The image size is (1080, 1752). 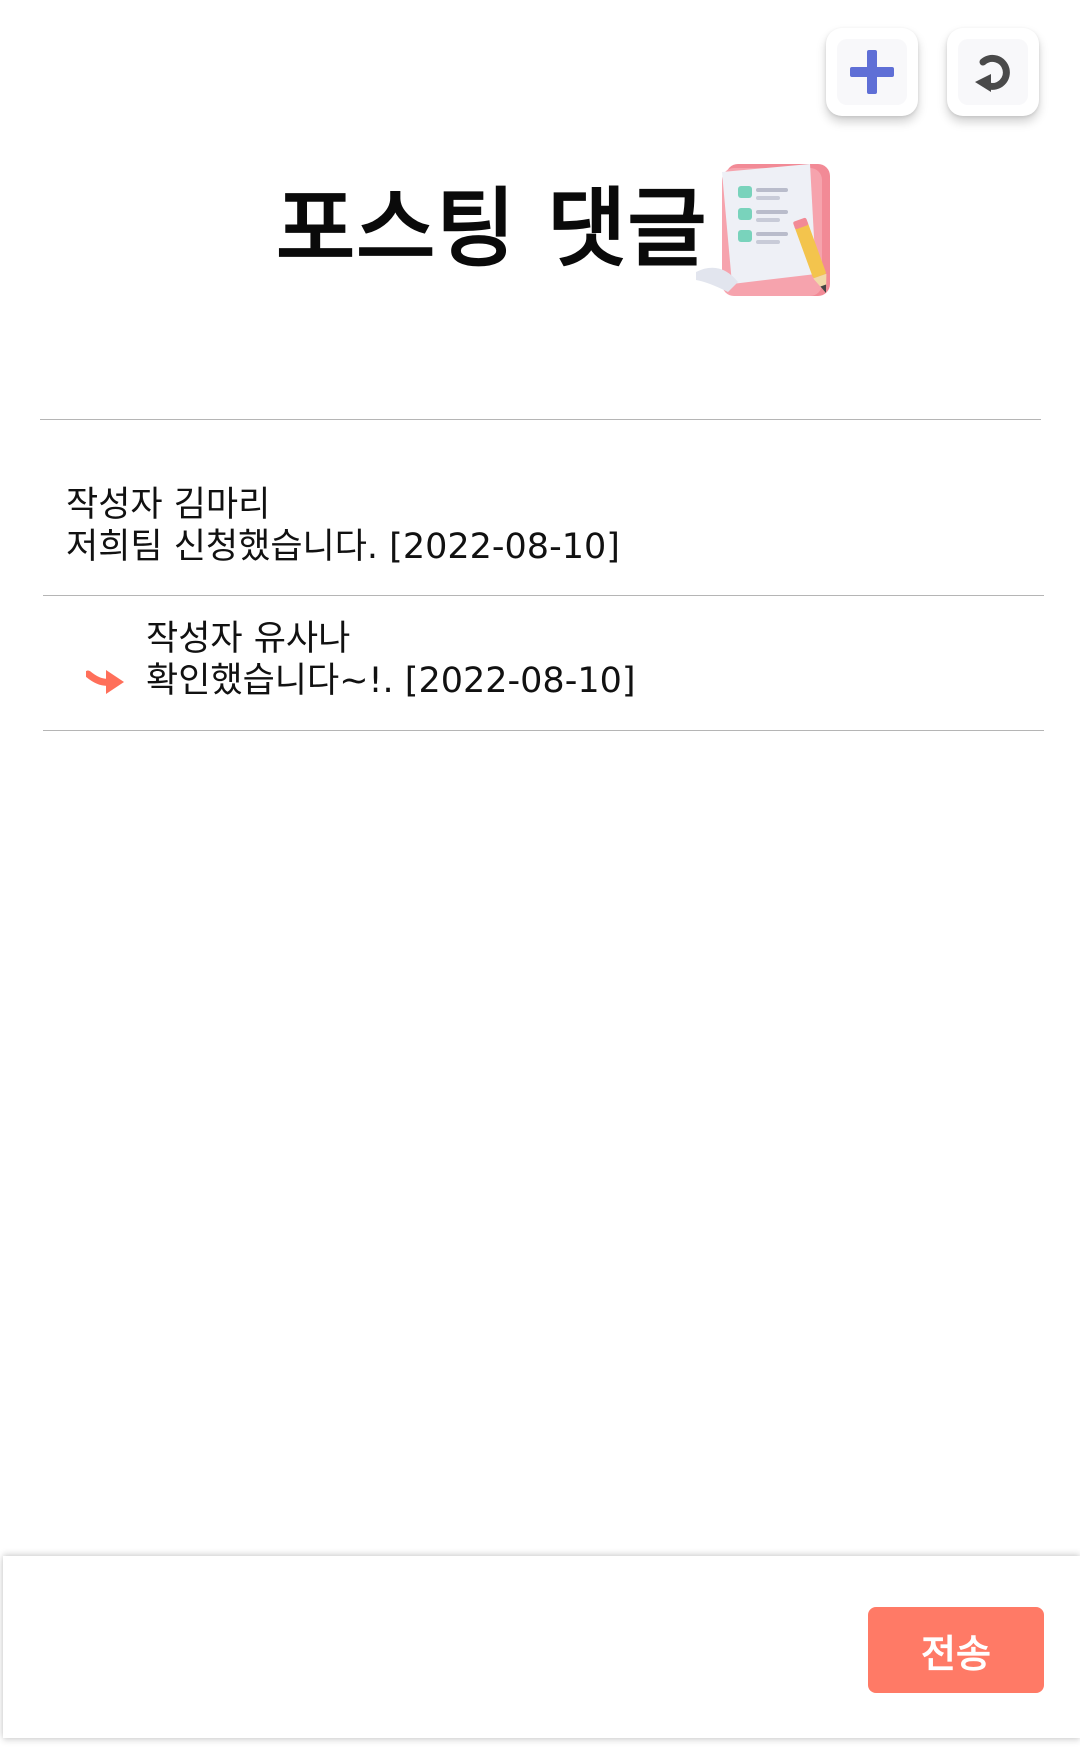 What do you see at coordinates (435, 1647) in the screenshot?
I see `comment-input` at bounding box center [435, 1647].